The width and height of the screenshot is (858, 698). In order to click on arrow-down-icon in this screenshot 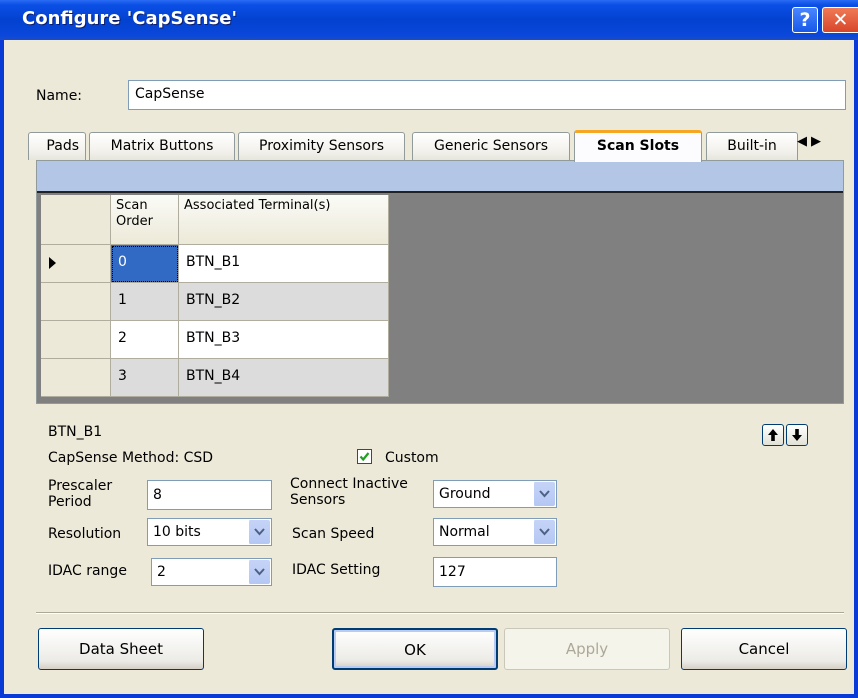, I will do `click(797, 435)`.